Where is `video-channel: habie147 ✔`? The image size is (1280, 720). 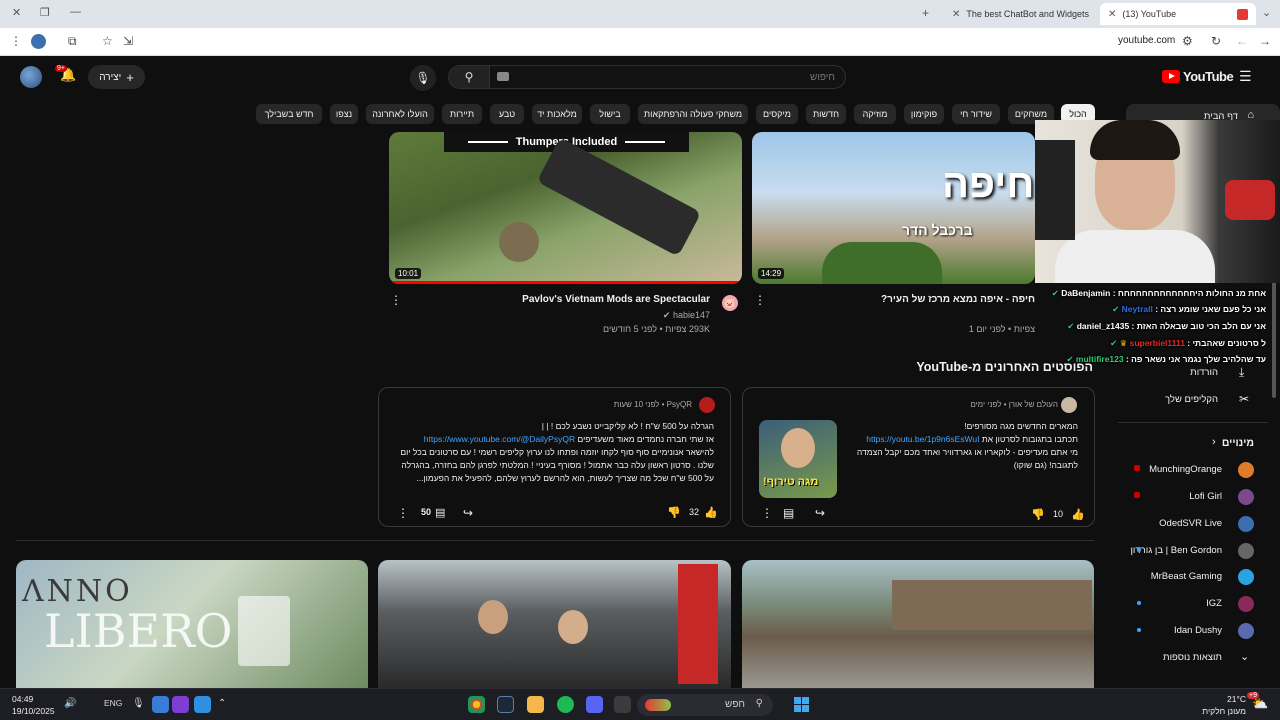
video-channel: habie147 ✔ is located at coordinates (686, 315).